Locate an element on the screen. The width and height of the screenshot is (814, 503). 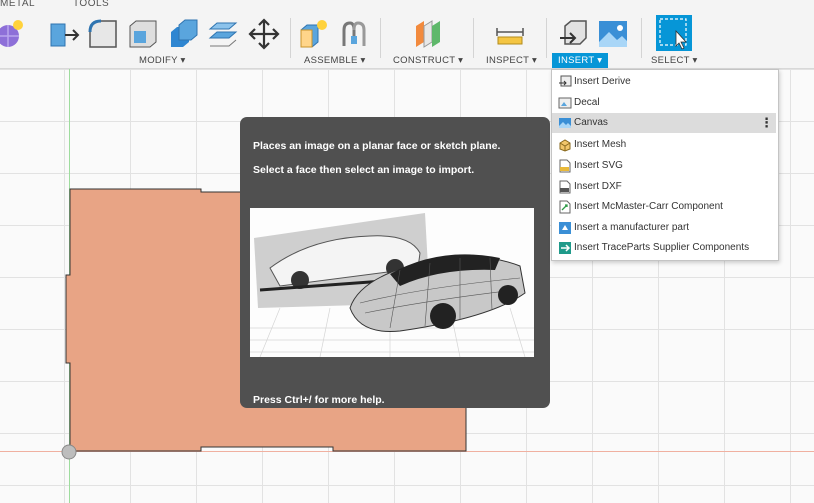
menu-item-label: Insert McMaster-Carr Component is located at coordinates (648, 206).